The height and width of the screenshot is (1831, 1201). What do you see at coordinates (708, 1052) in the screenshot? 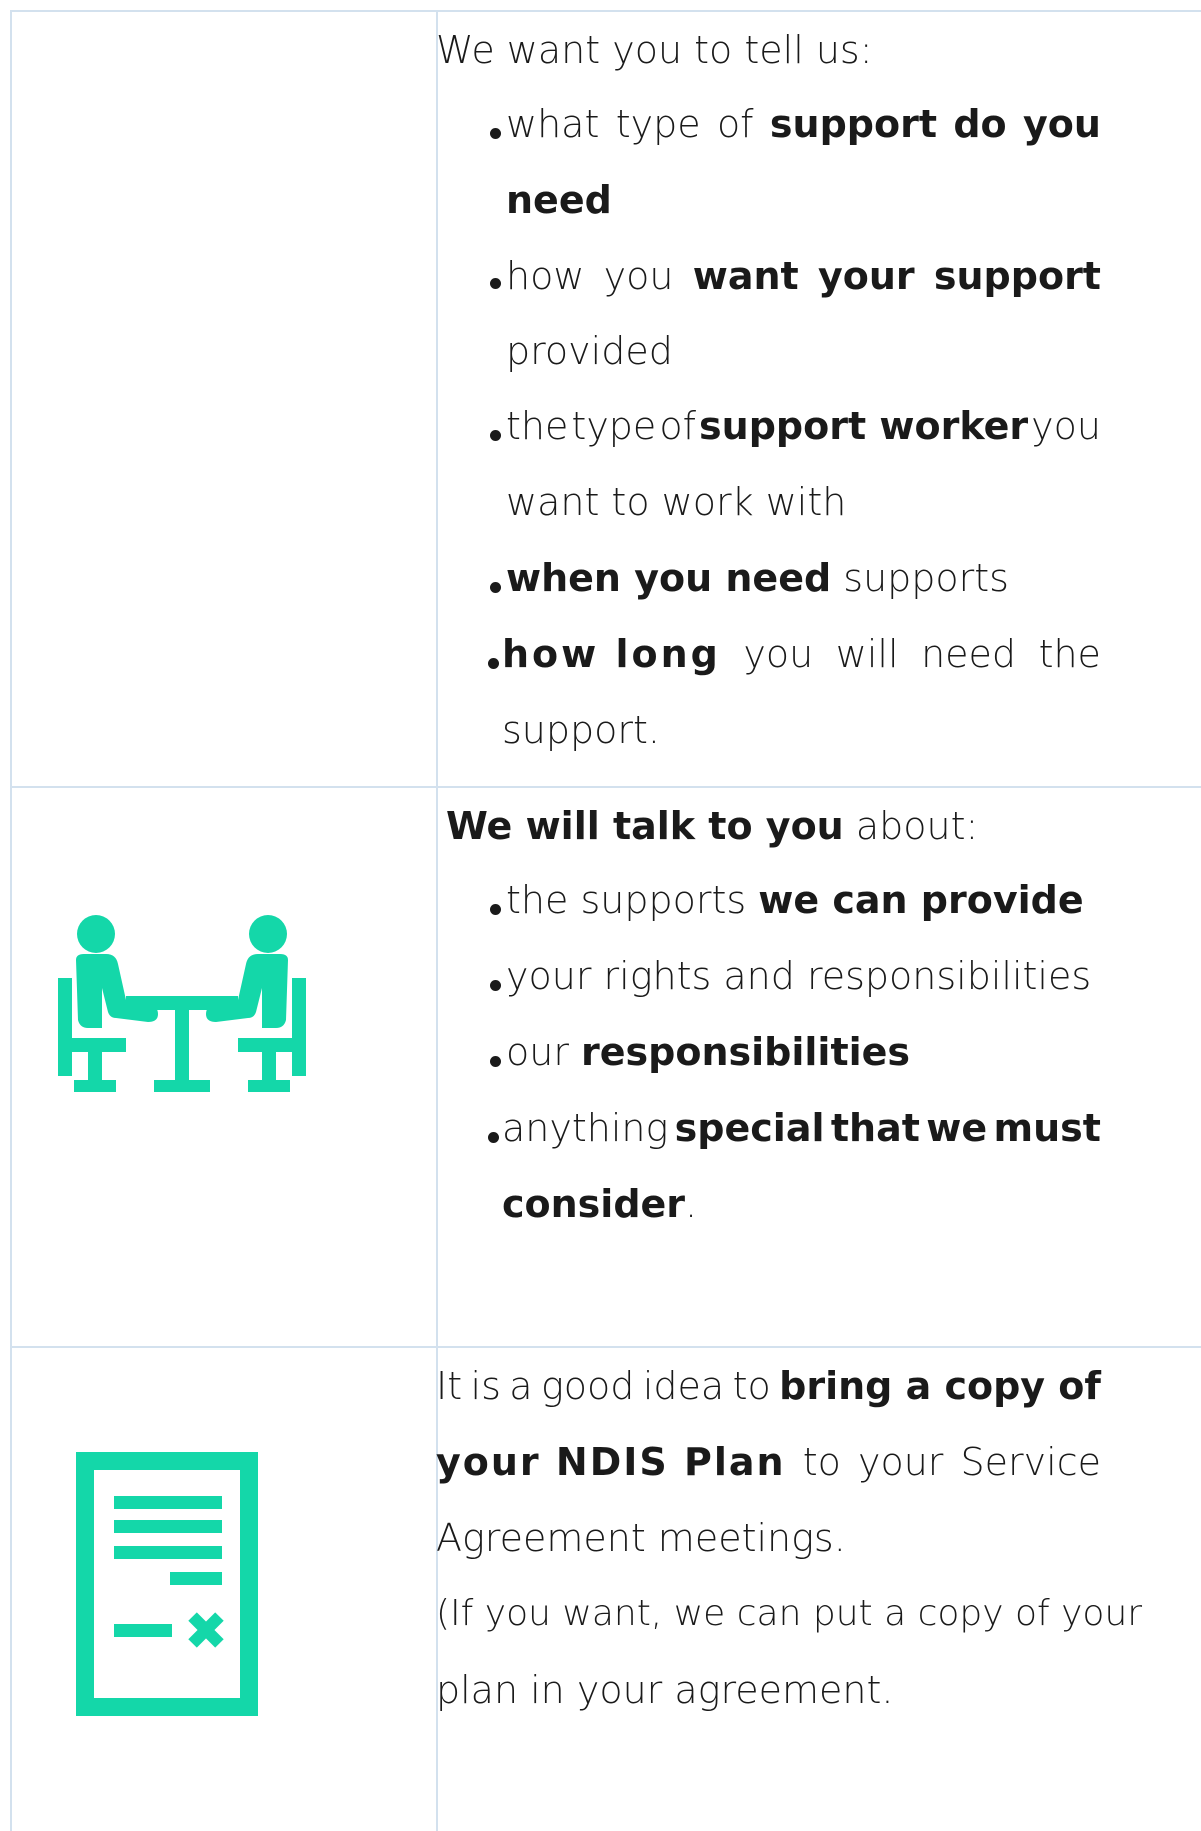
I see `list-item: our responsibilities` at bounding box center [708, 1052].